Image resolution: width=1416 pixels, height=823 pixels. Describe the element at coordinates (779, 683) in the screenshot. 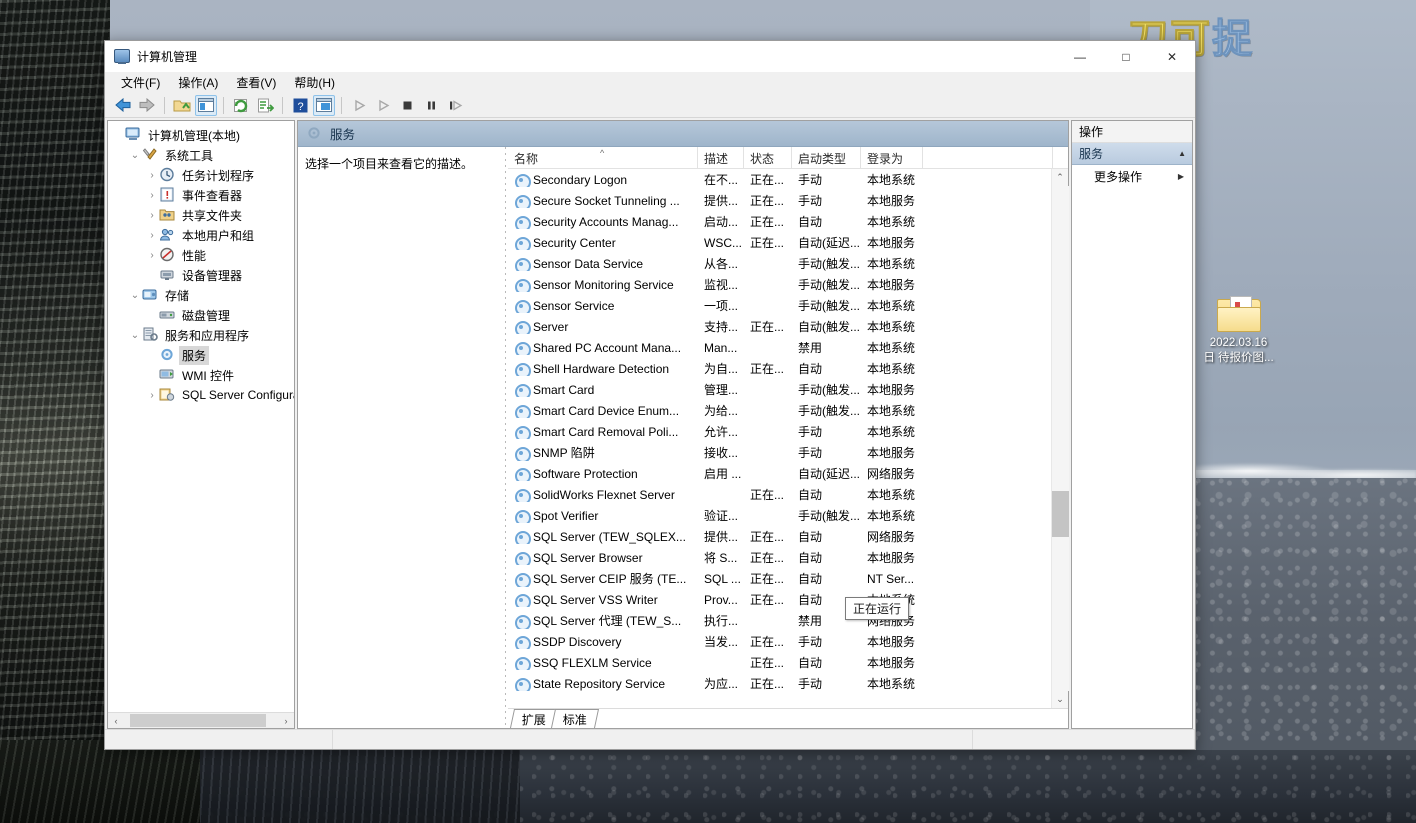

I see `table-row: State Repository Service 为应... 正在... 手动 本地系统` at that location.